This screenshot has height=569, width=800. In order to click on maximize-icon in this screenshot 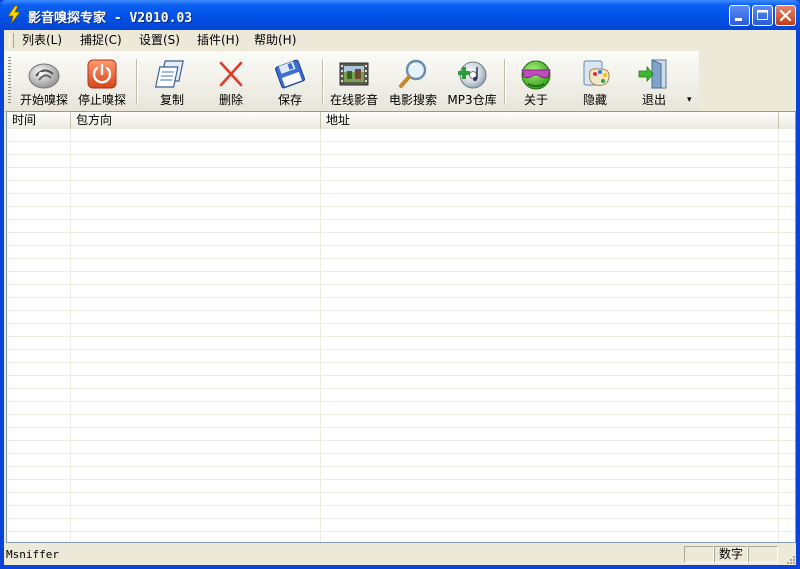, I will do `click(762, 15)`.